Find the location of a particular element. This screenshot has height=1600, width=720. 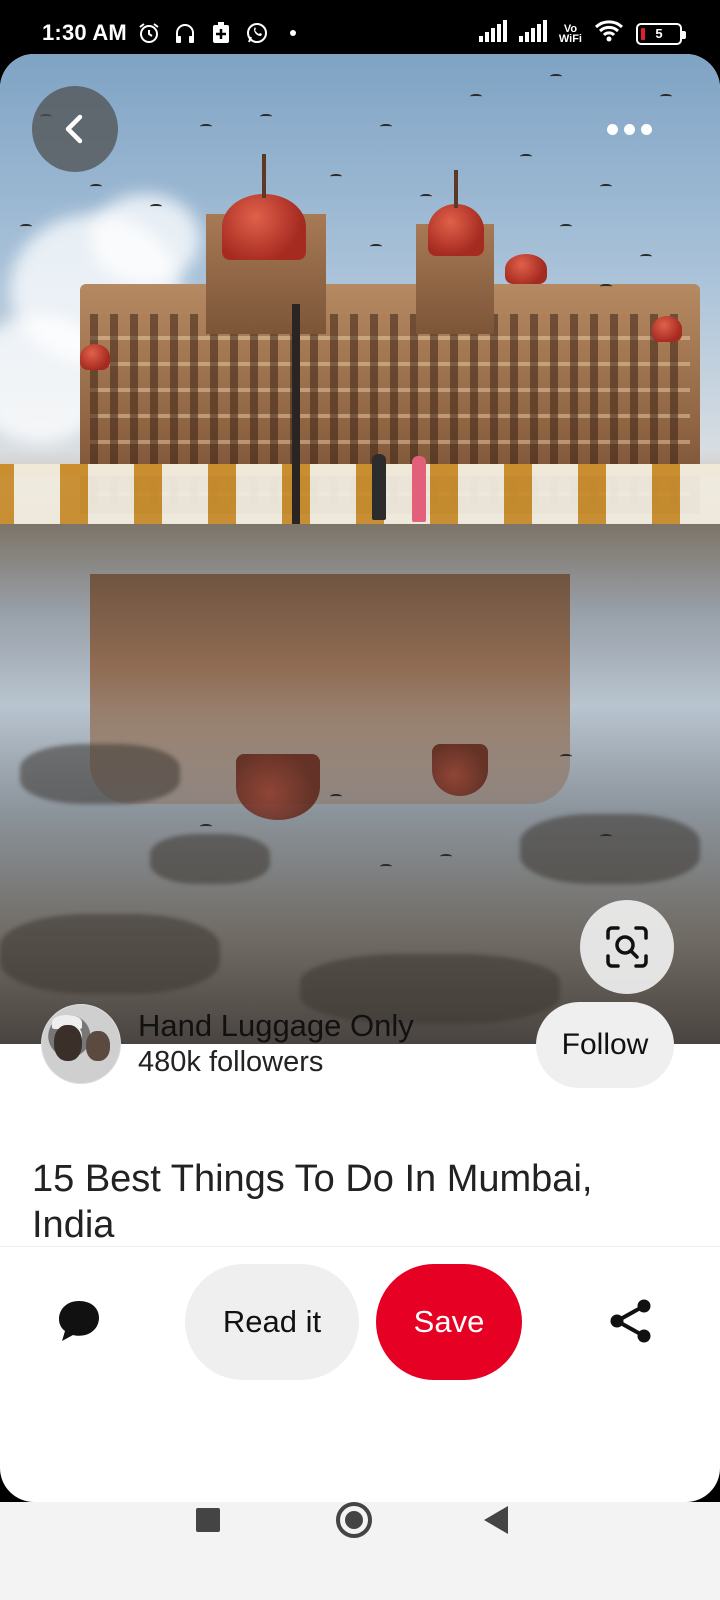

status-icons-right: Vo WiFi 5 is located at coordinates (582, 33).